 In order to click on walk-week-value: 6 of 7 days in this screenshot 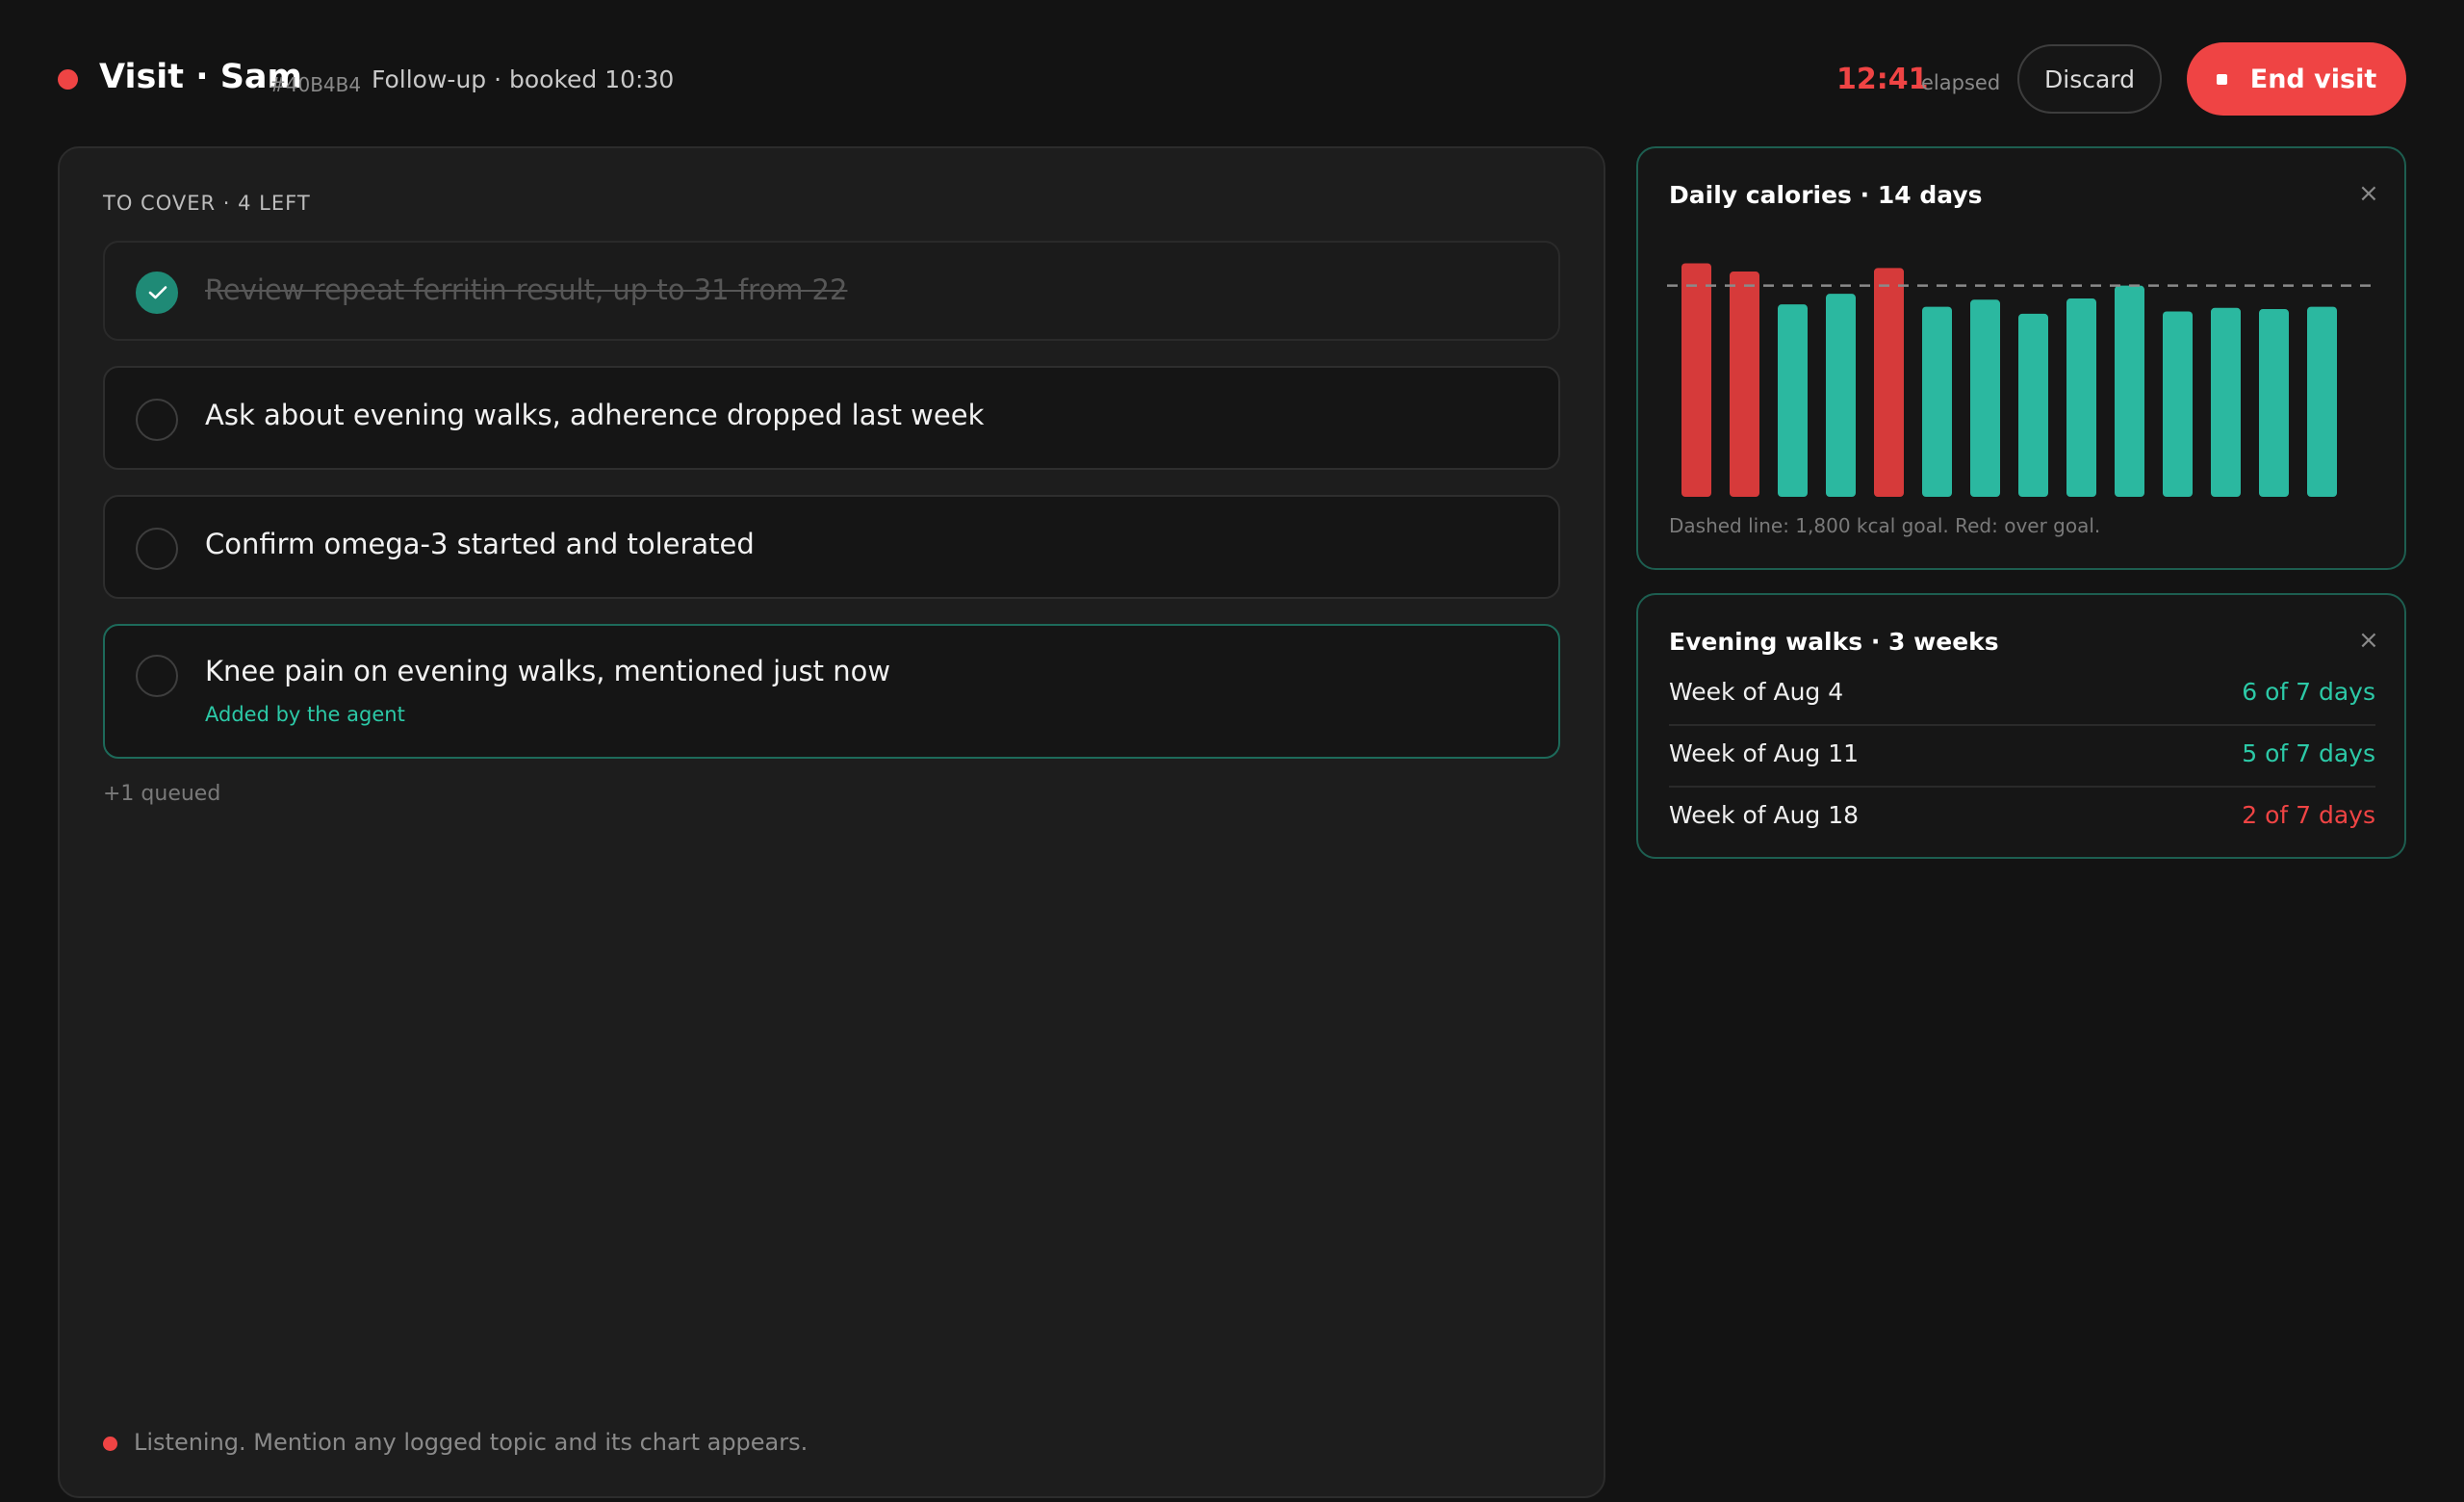, I will do `click(2308, 692)`.